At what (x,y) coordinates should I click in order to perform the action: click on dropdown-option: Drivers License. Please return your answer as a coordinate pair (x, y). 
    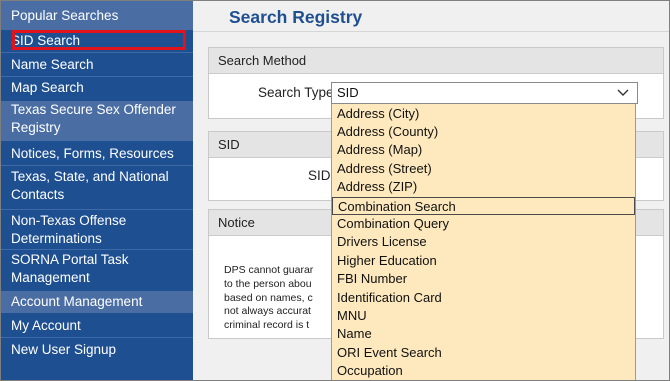
    Looking at the image, I should click on (483, 242).